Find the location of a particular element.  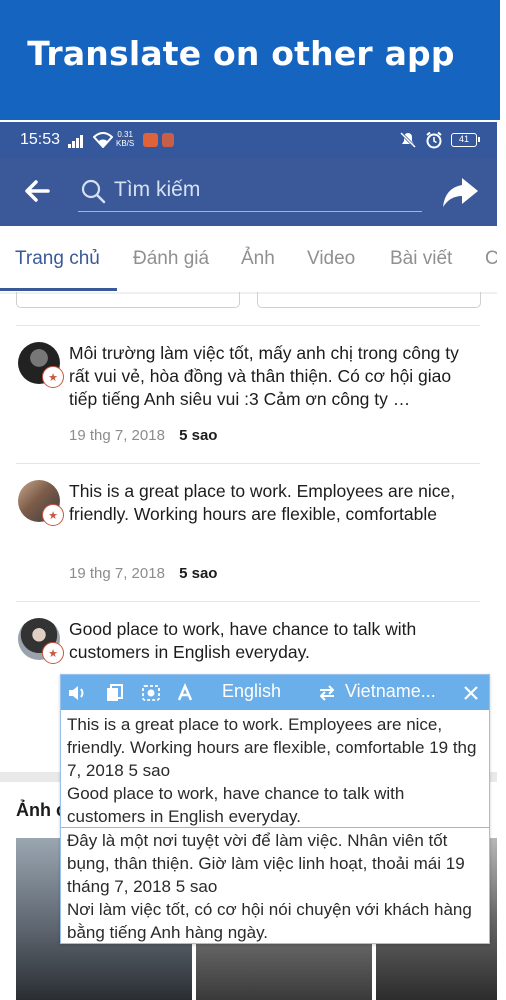

net-speed: 0.31 KB/S is located at coordinates (125, 139).